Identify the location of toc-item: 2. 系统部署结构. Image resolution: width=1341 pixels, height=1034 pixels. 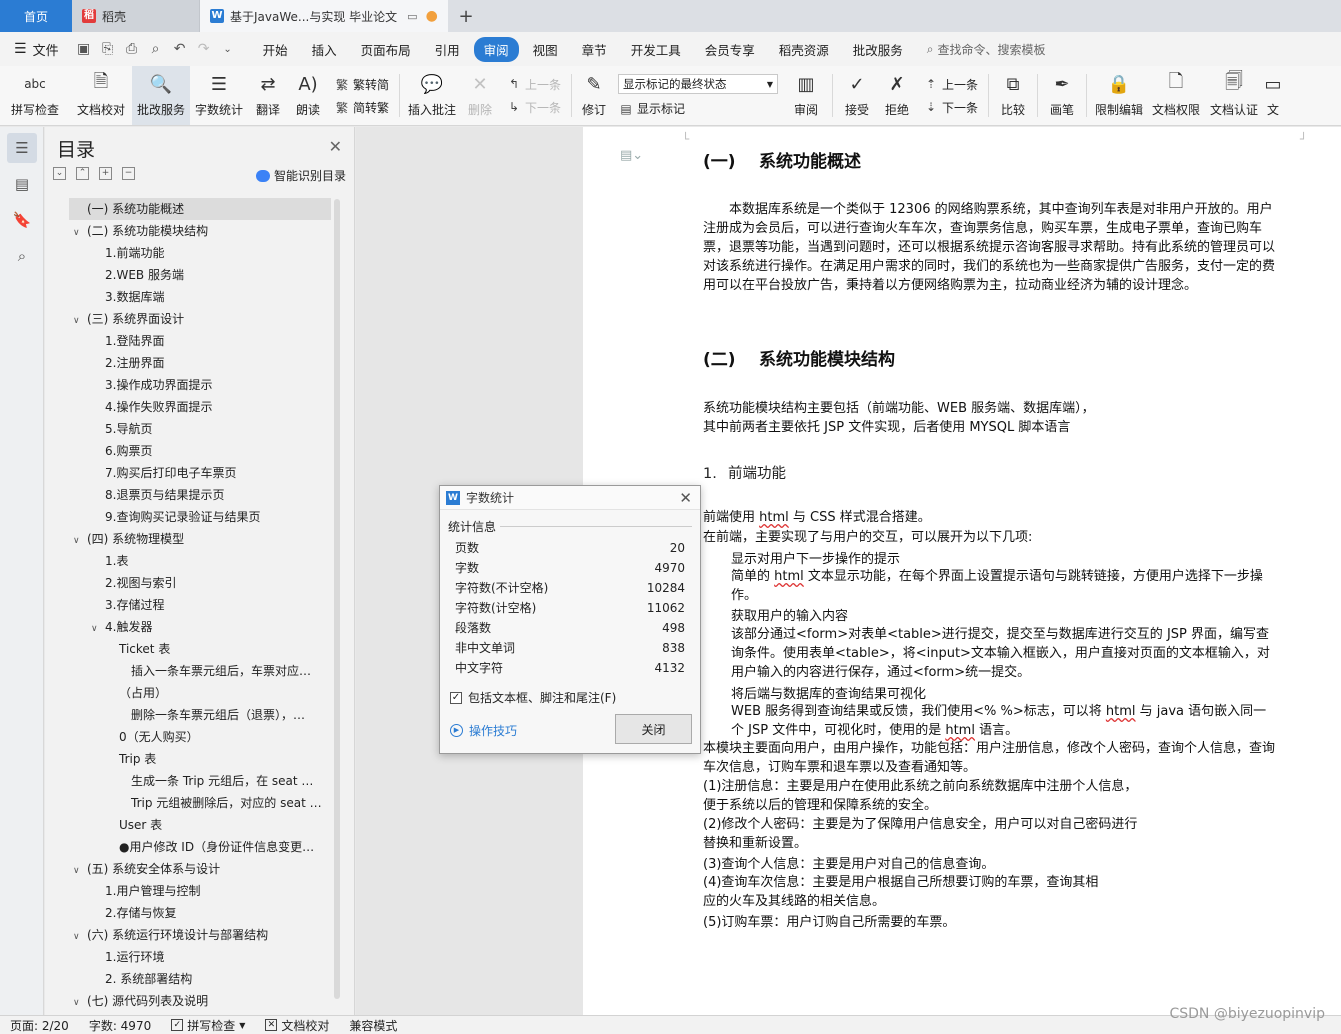
(200, 979).